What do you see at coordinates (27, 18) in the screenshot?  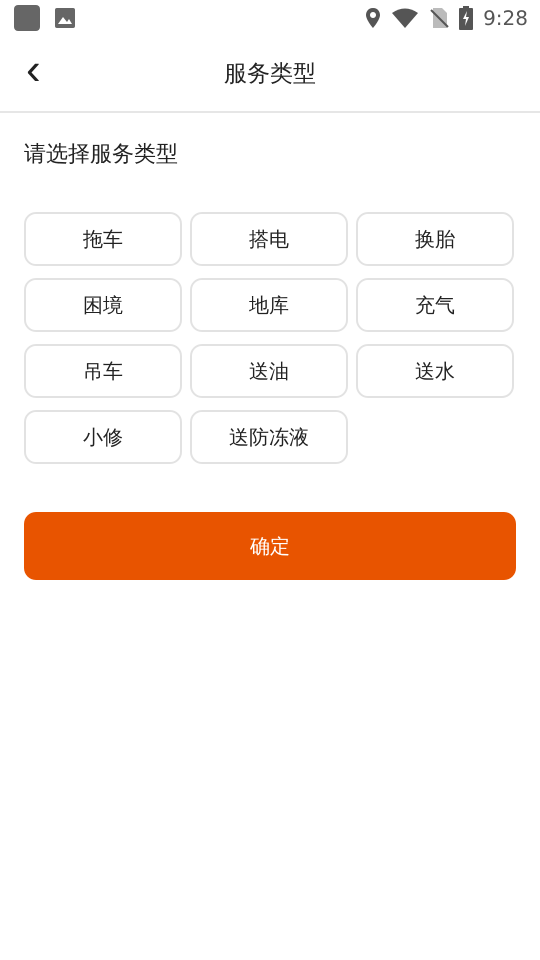 I see `app-icon` at bounding box center [27, 18].